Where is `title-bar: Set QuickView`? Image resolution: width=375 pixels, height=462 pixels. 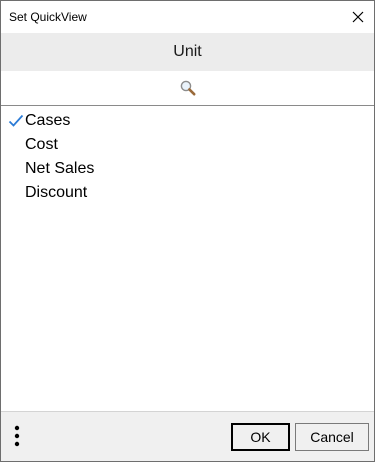
title-bar: Set QuickView is located at coordinates (187, 17).